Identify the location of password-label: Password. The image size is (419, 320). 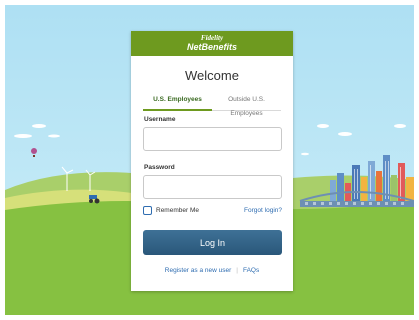
(159, 167).